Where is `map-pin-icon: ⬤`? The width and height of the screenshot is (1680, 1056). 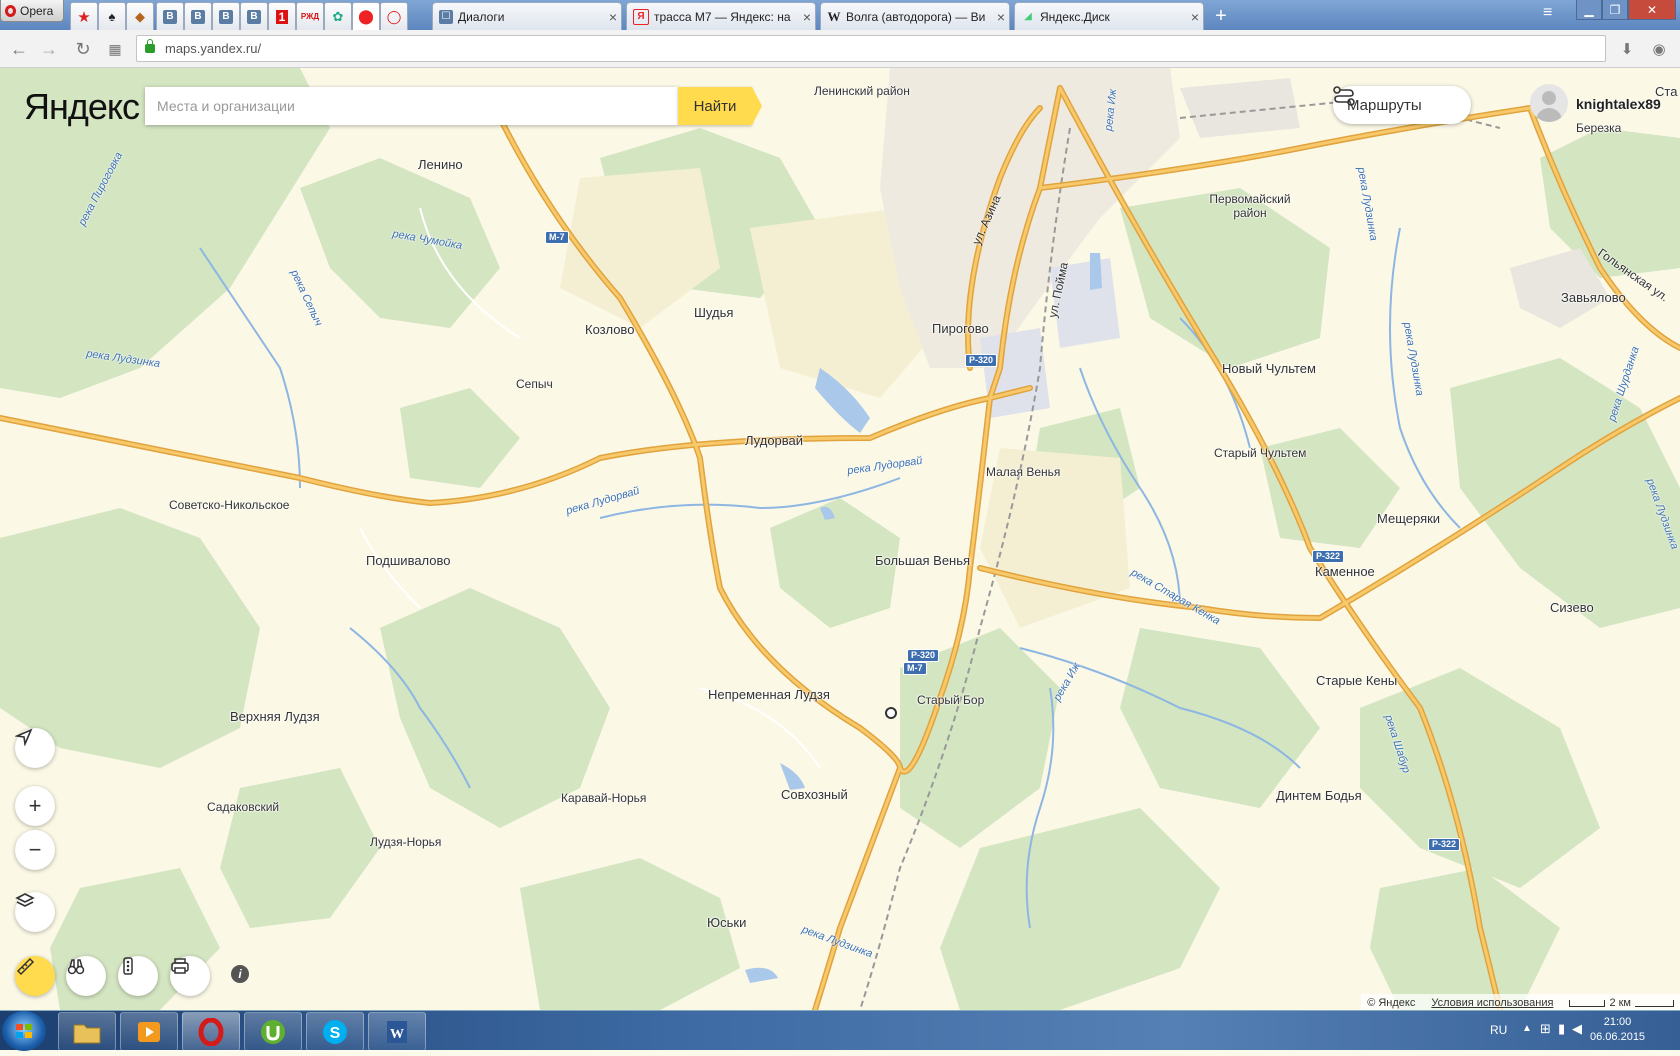 map-pin-icon: ⬤ is located at coordinates (366, 16).